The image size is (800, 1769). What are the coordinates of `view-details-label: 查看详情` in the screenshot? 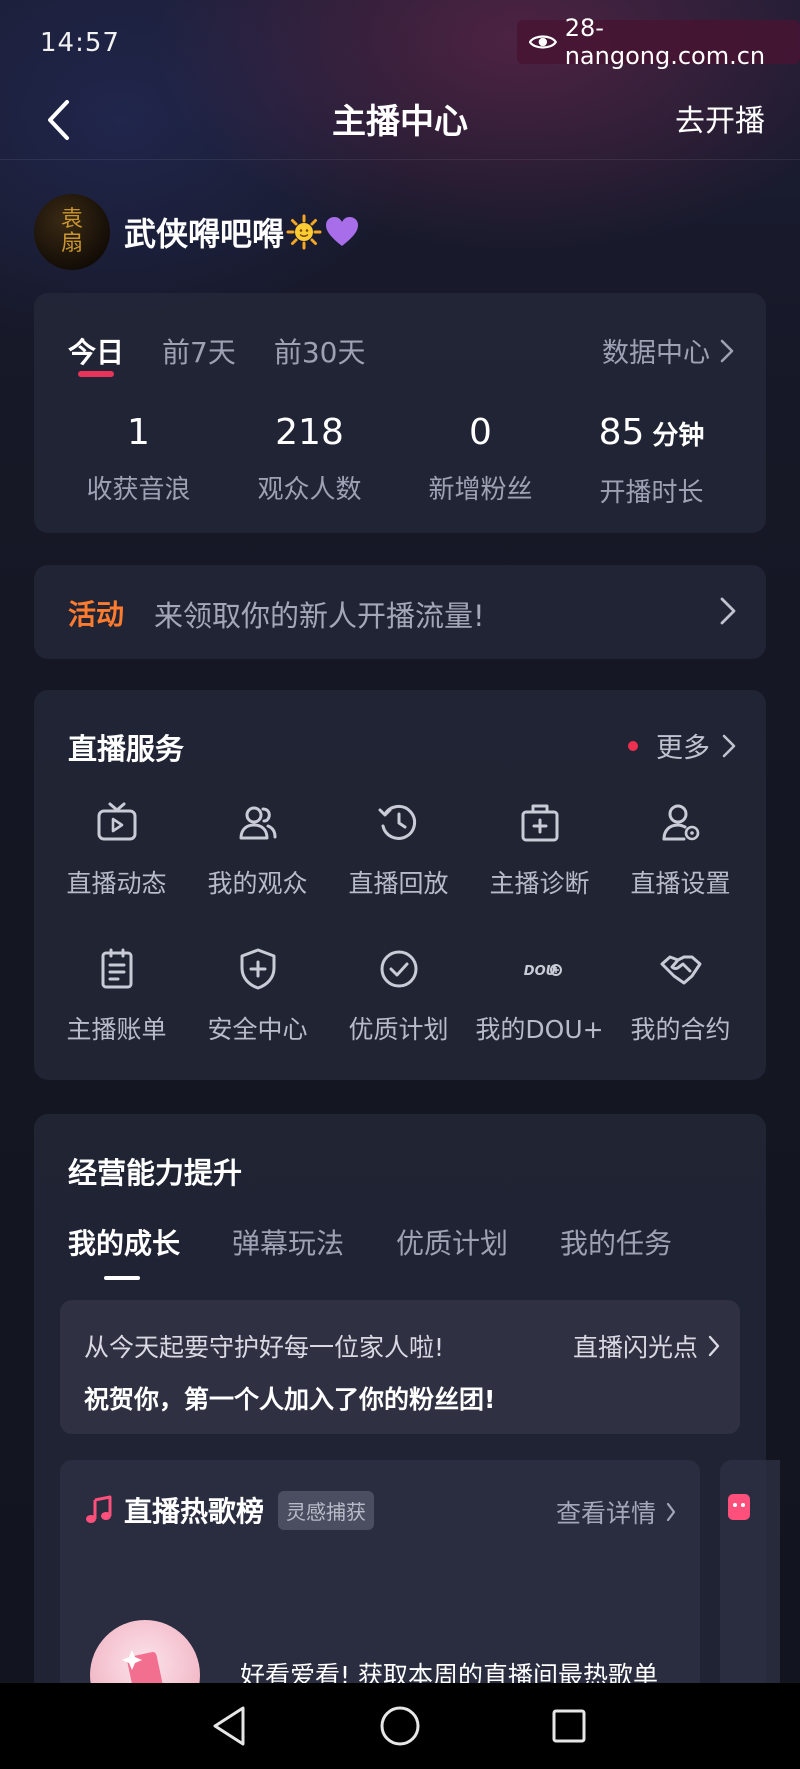 It's located at (605, 1513).